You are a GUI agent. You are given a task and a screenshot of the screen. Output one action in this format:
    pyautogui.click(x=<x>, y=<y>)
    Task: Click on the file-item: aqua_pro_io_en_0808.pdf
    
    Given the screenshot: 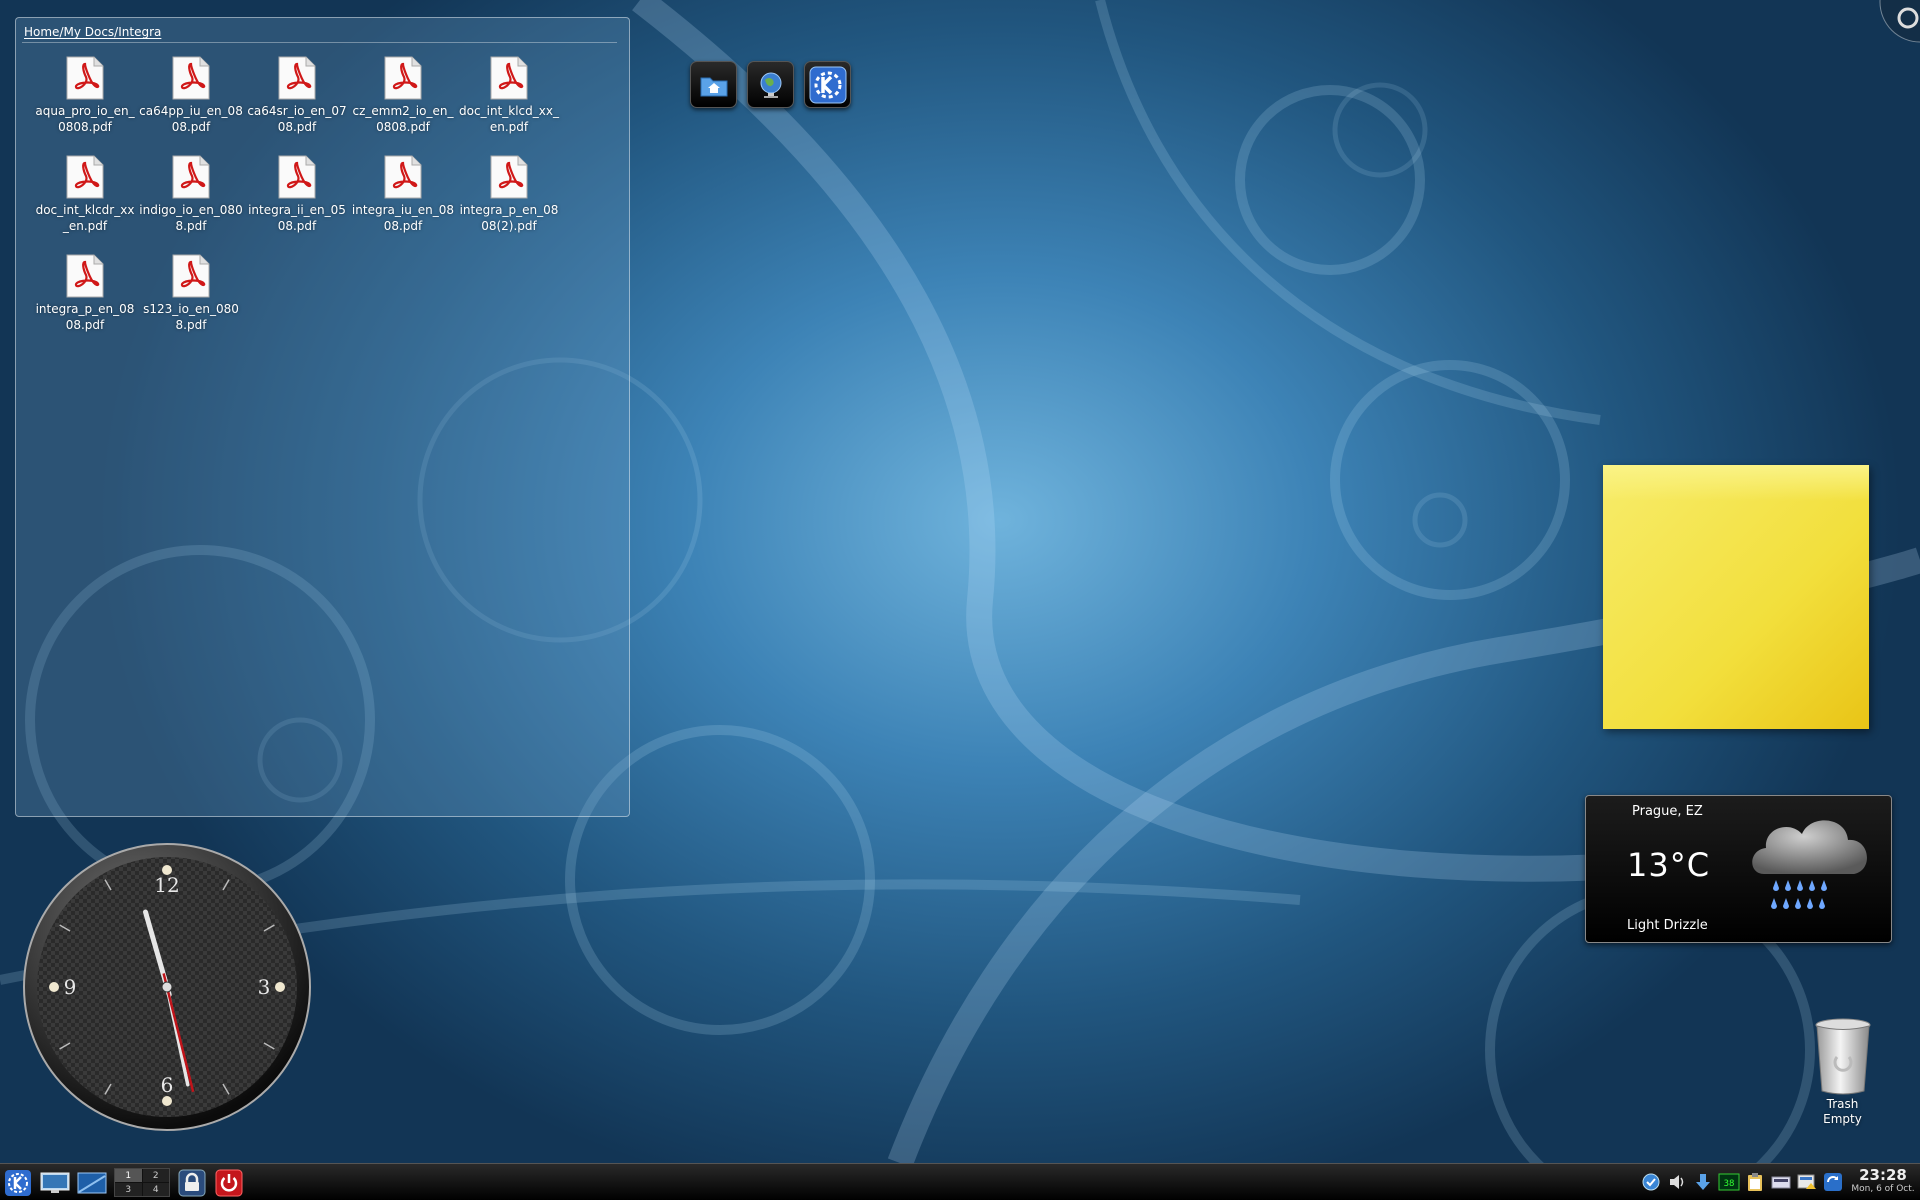 What is the action you would take?
    pyautogui.click(x=85, y=105)
    